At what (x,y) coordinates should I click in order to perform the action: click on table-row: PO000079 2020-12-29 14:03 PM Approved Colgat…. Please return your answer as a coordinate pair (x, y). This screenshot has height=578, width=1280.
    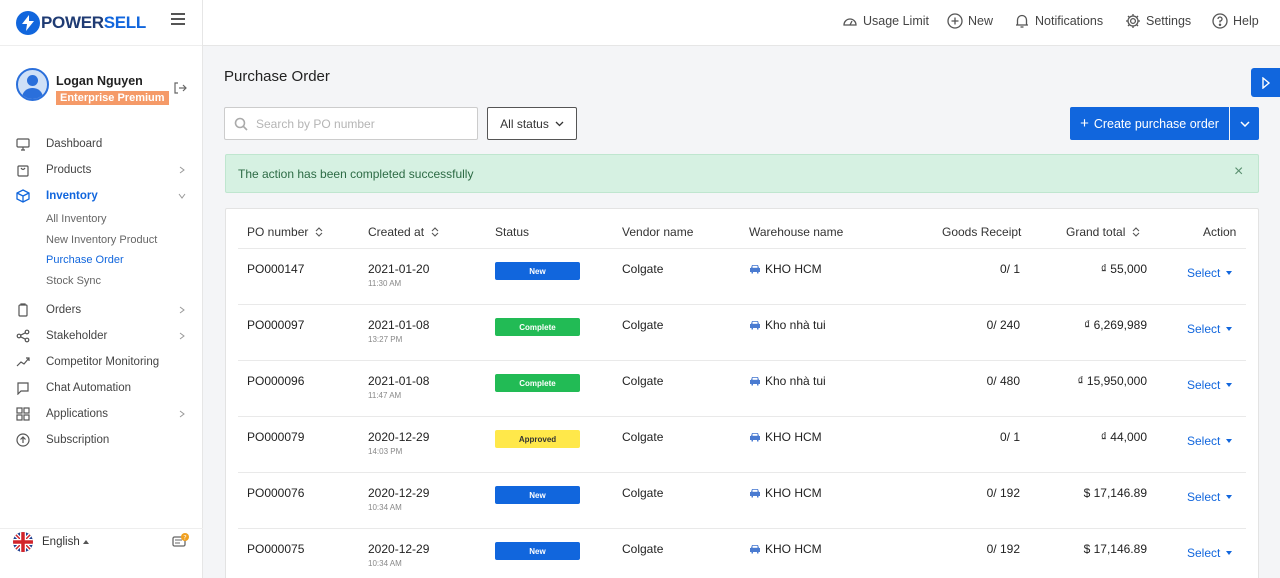
    Looking at the image, I should click on (742, 444).